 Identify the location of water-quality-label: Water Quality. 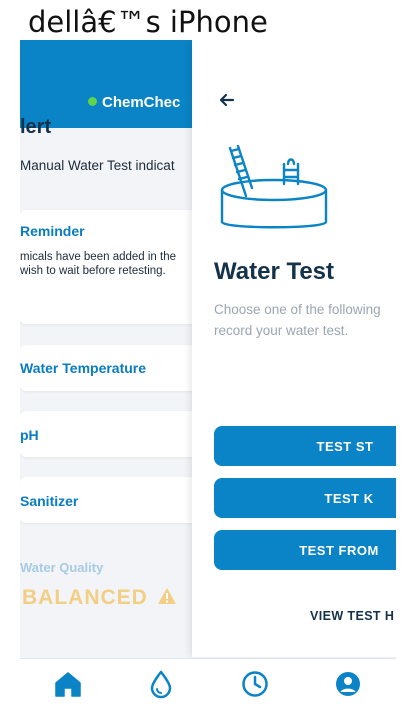
(62, 567).